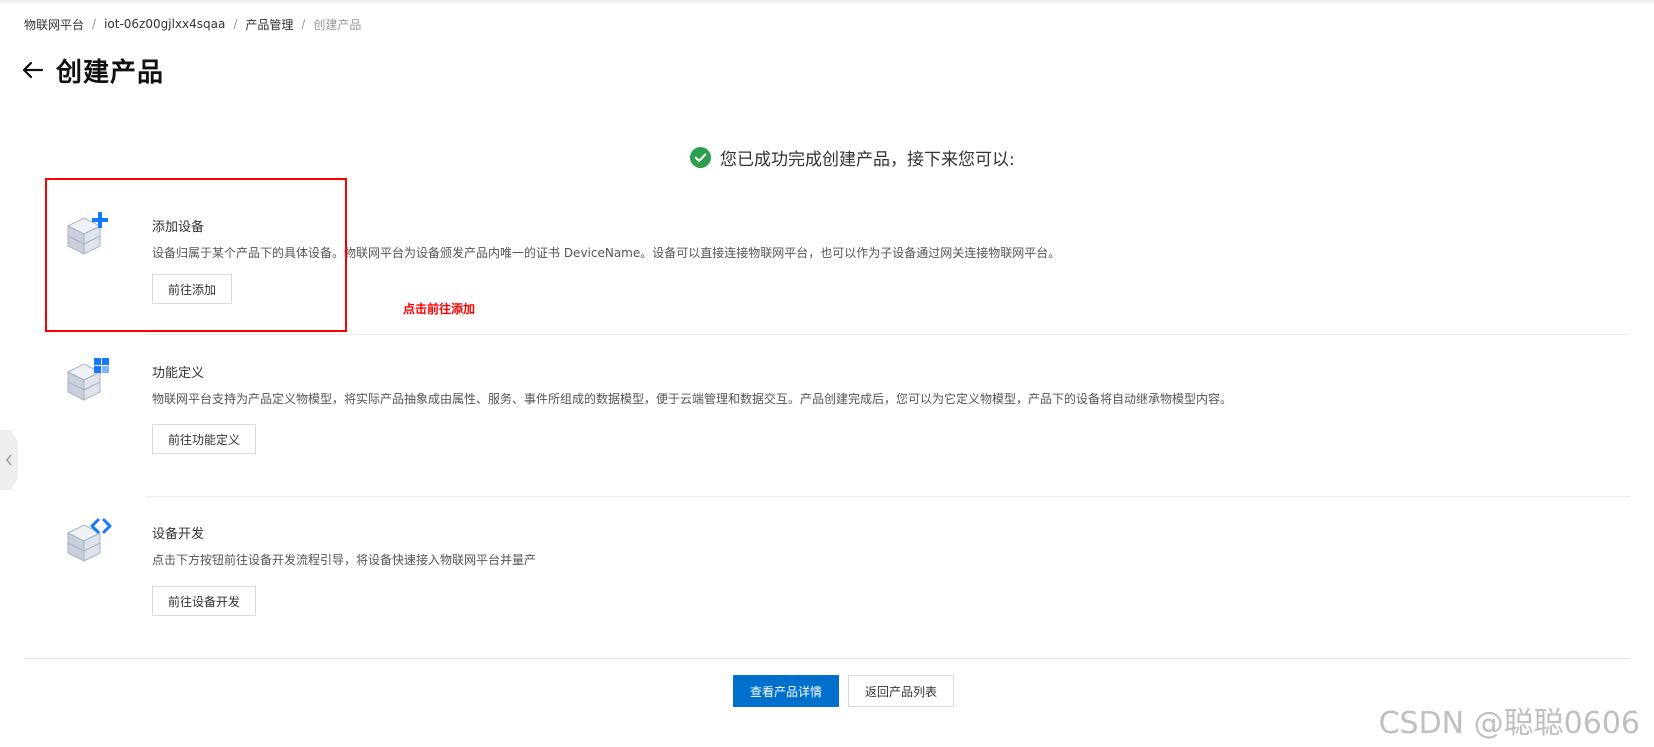  Describe the element at coordinates (439, 309) in the screenshot. I see `annotation-text: 点击前往添加` at that location.